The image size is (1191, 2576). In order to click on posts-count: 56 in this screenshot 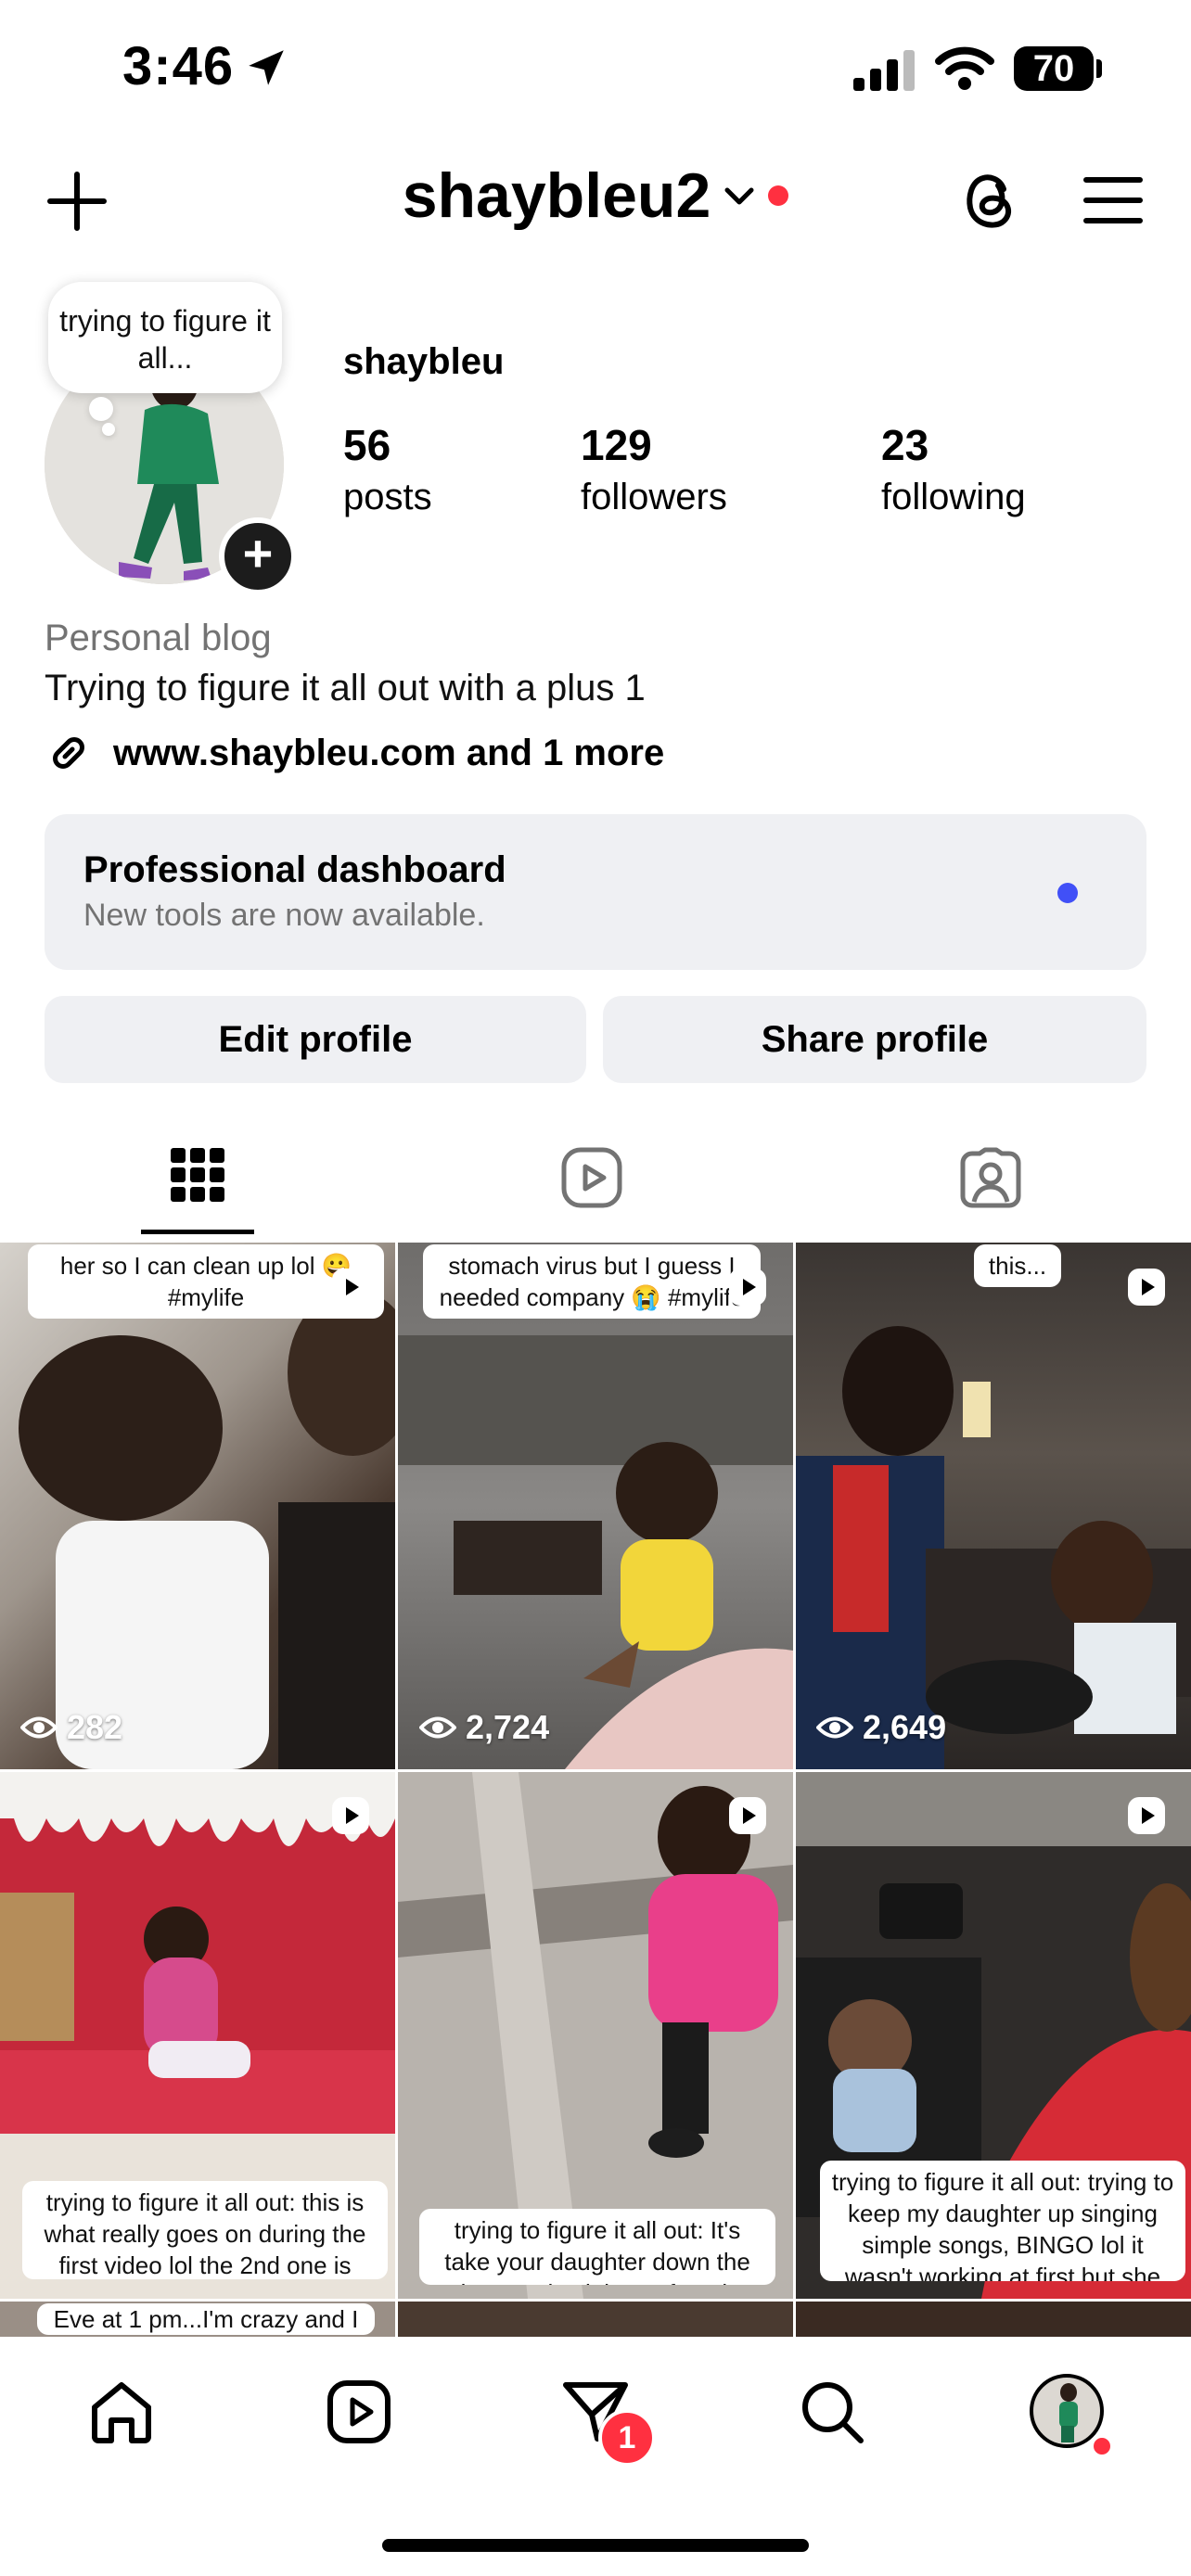, I will do `click(367, 445)`.